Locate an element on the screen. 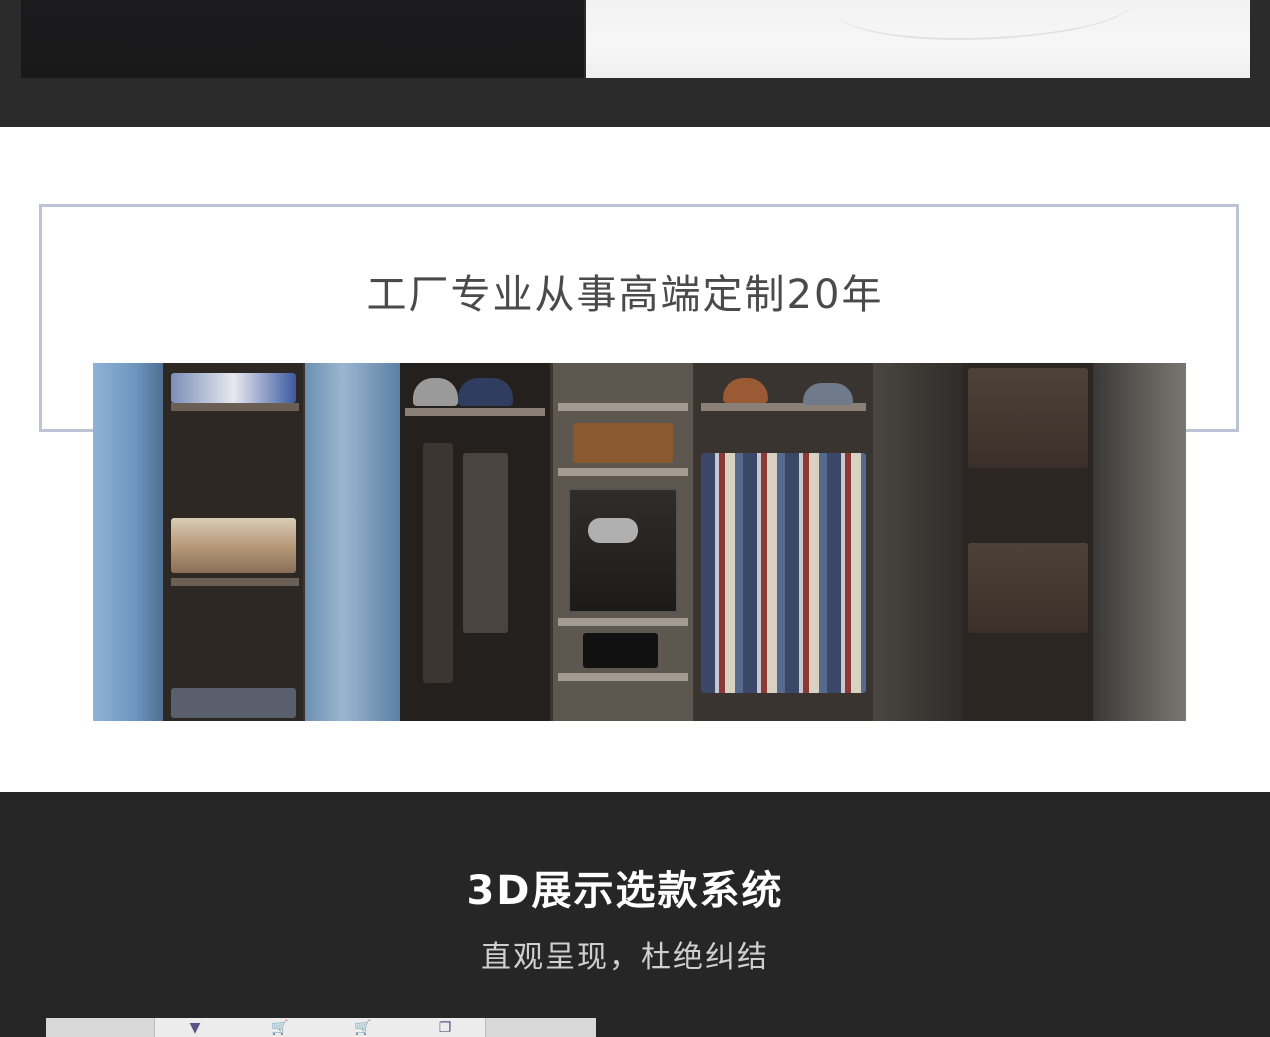 Image resolution: width=1270 pixels, height=1037 pixels. preview-toolbar: ▼ 🛒 🛒 ❐ is located at coordinates (321, 1027).